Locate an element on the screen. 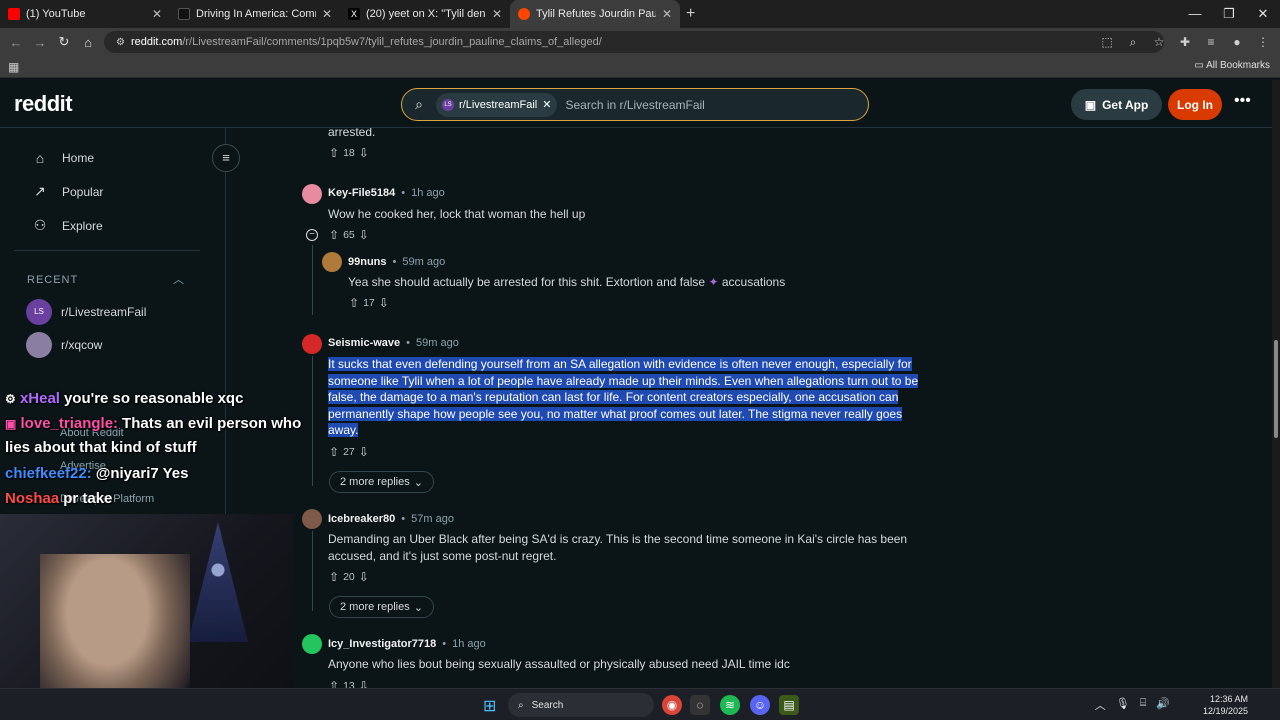 Image resolution: width=1280 pixels, height=720 pixels. reload-button: ↻ is located at coordinates (64, 42).